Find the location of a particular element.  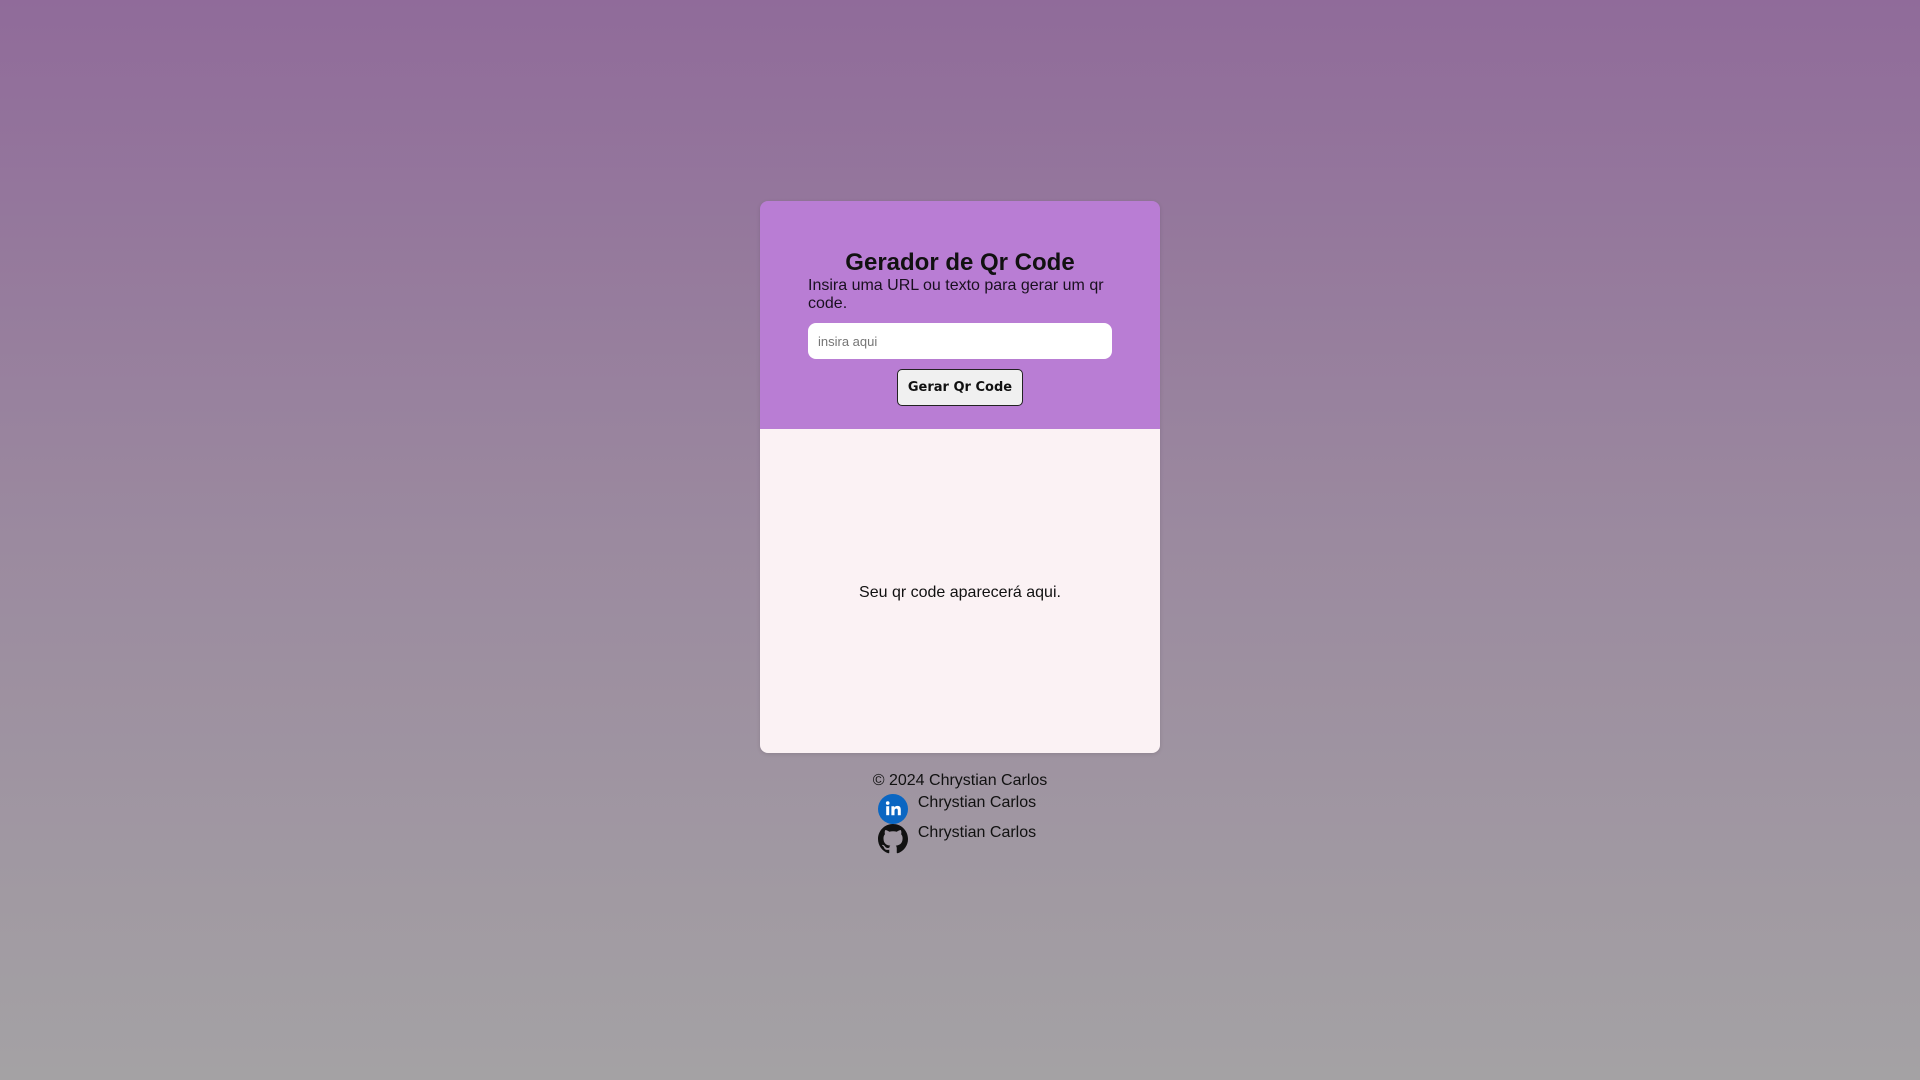

github-link-row: Chrystian Carlos is located at coordinates (960, 838).